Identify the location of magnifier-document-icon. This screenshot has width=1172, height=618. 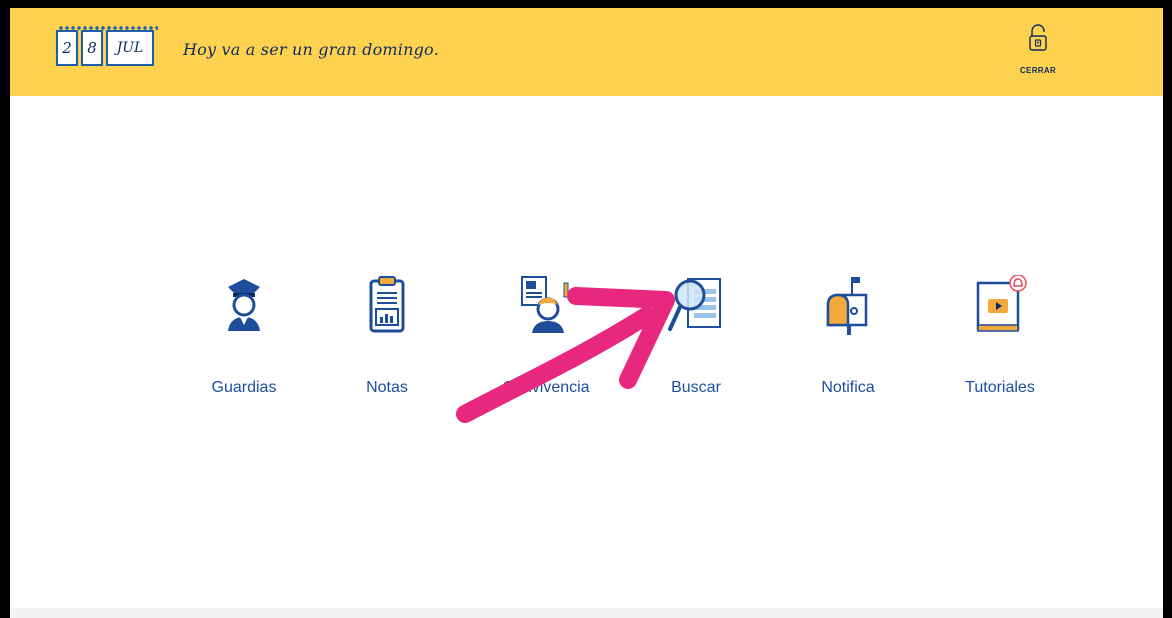
(694, 304).